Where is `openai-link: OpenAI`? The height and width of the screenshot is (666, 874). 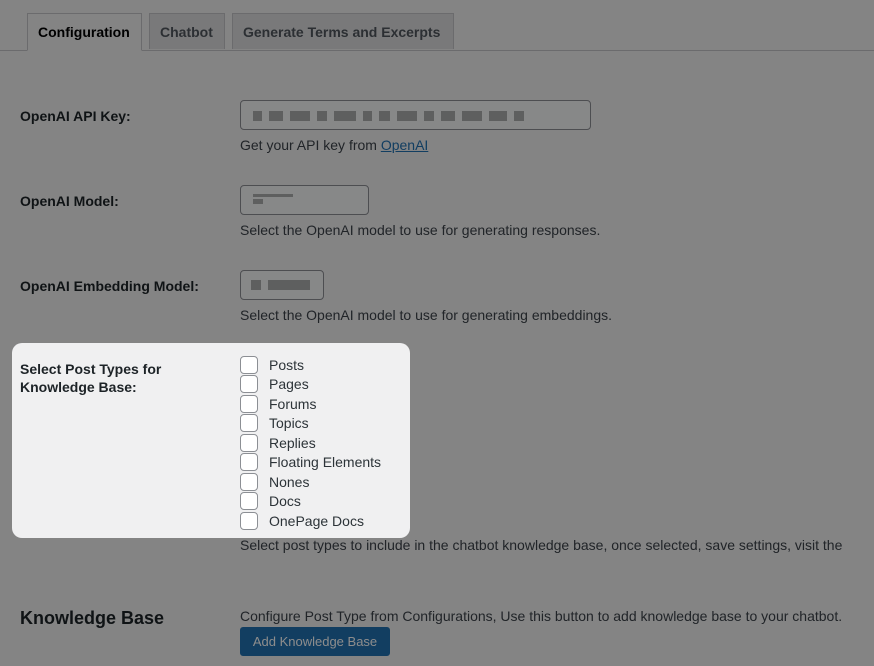 openai-link: OpenAI is located at coordinates (404, 145).